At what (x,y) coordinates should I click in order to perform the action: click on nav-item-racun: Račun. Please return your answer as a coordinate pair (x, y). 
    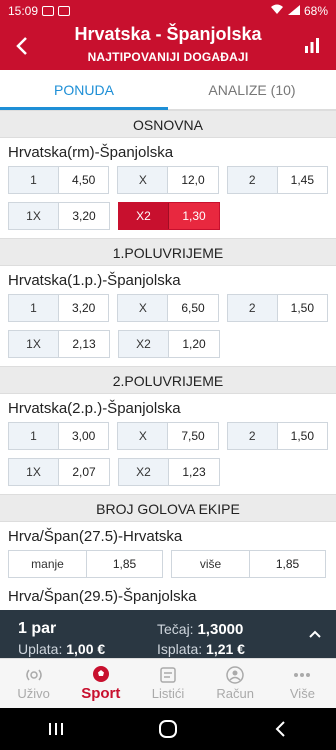
    Looking at the image, I should click on (235, 683).